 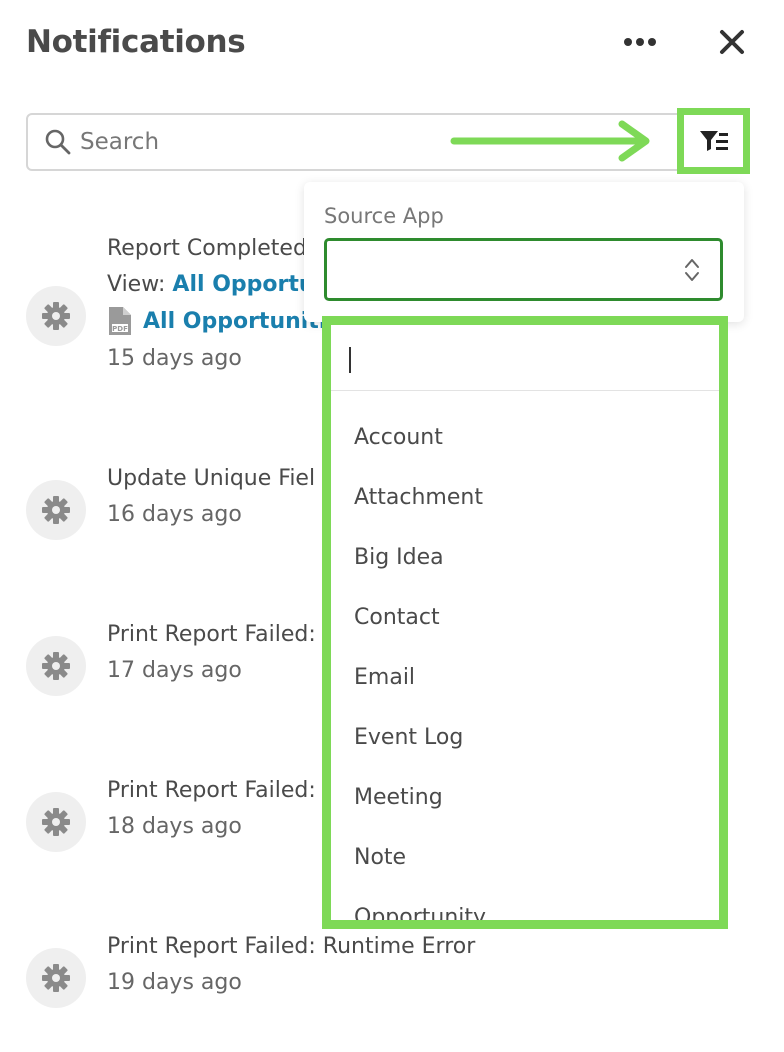 I want to click on notification-title: Print Report Failed: Runtime Error, so click(x=291, y=946).